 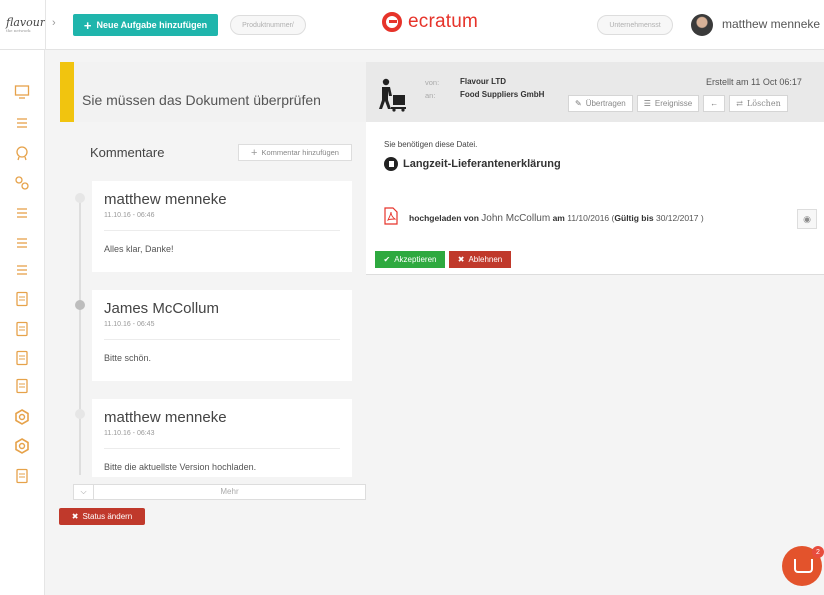 I want to click on transfer-button: ✎ Übertragen, so click(x=600, y=103).